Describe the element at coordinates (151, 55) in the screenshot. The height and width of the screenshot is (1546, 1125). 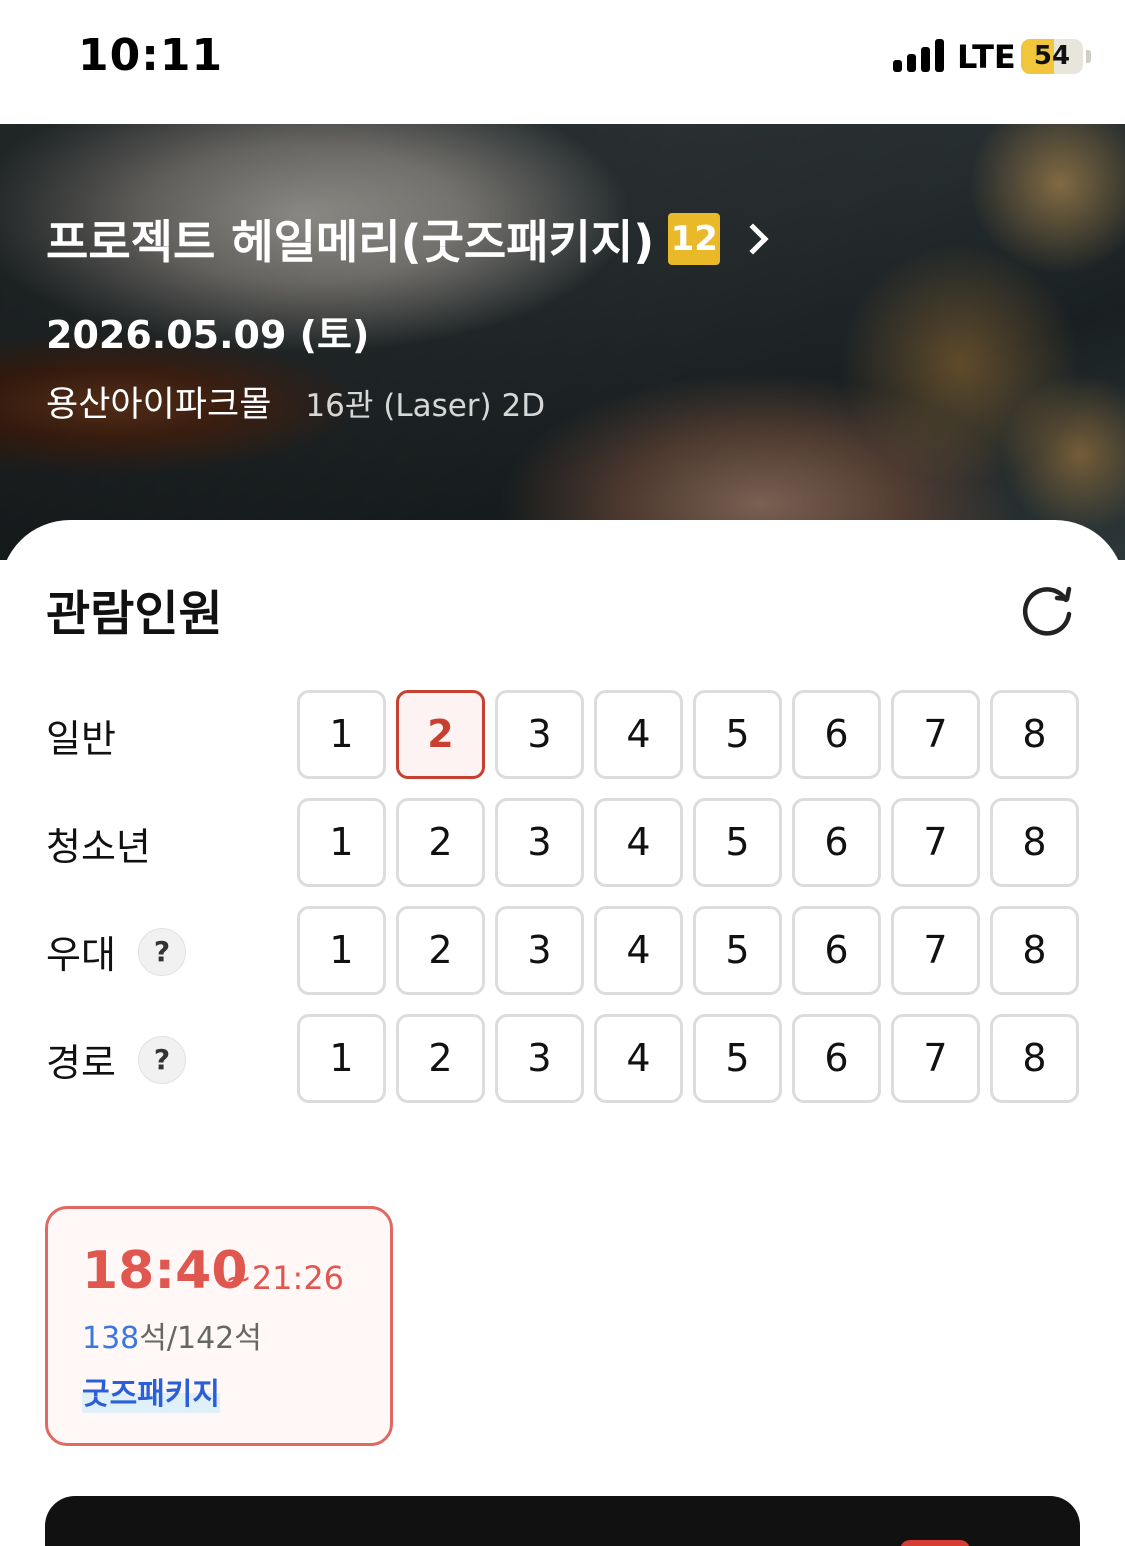
I see `status-time: 10:11` at that location.